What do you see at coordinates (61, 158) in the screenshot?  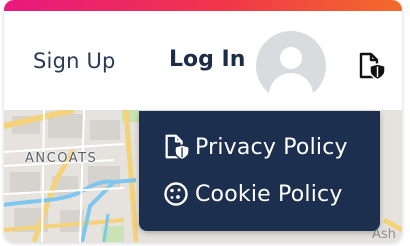 I see `map-district-label: ANCOATS` at bounding box center [61, 158].